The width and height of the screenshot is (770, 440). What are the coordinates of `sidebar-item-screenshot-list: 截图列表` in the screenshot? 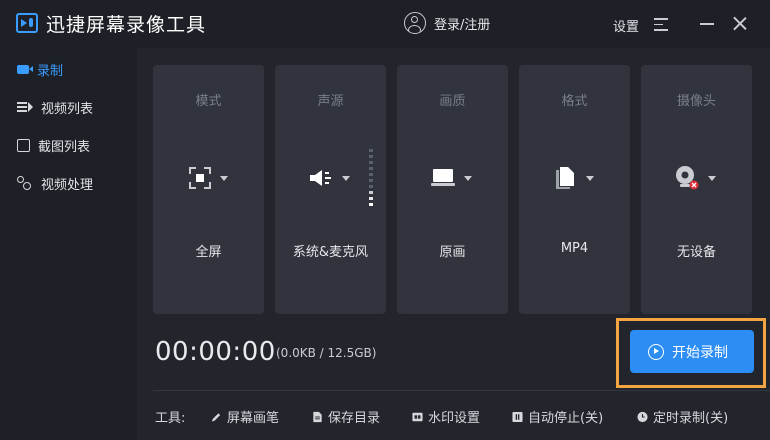 It's located at (68, 145).